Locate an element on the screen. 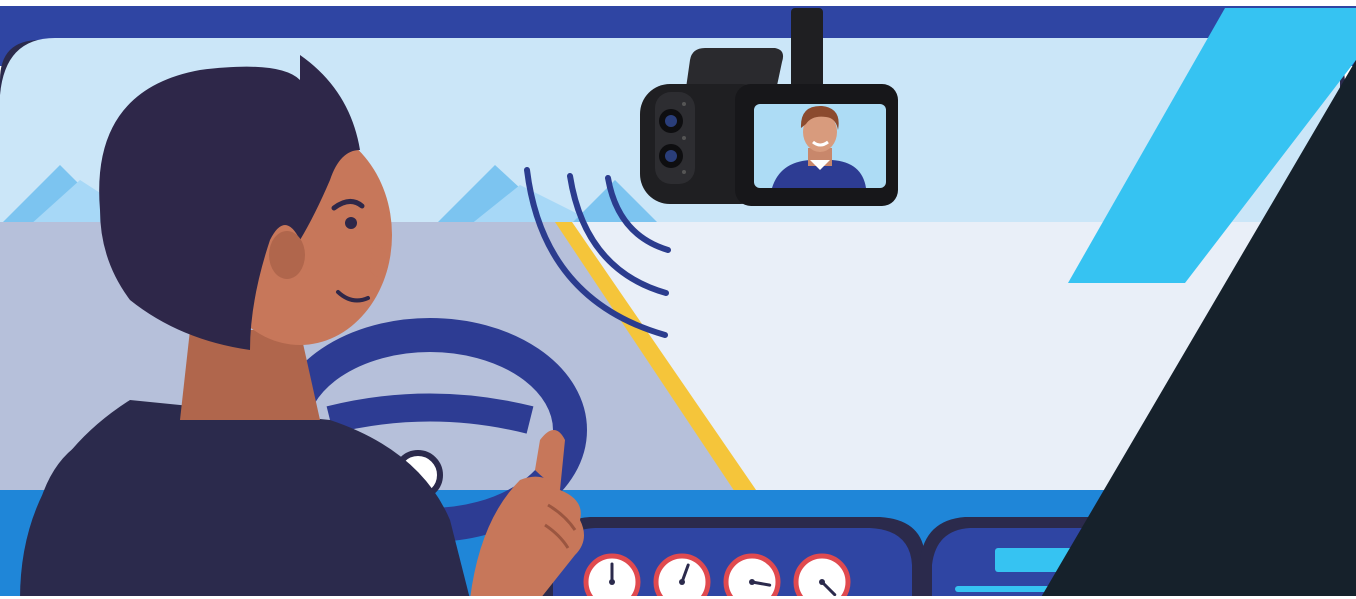 The image size is (1356, 599). driver-ear is located at coordinates (287, 255).